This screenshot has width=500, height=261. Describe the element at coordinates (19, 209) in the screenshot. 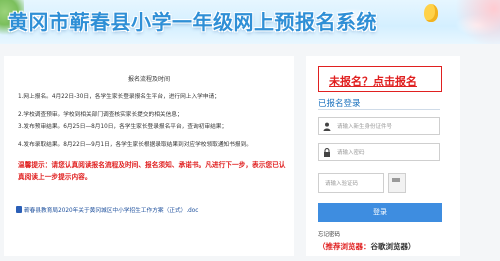

I see `doc-icon` at that location.